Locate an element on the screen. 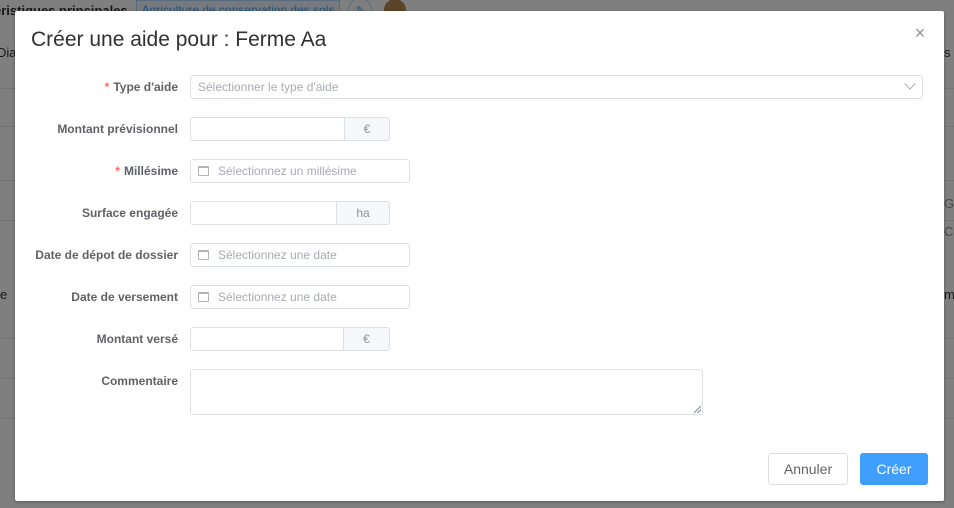  form-row-montant-previsionnel: Montant prévisionnel € is located at coordinates (479, 129).